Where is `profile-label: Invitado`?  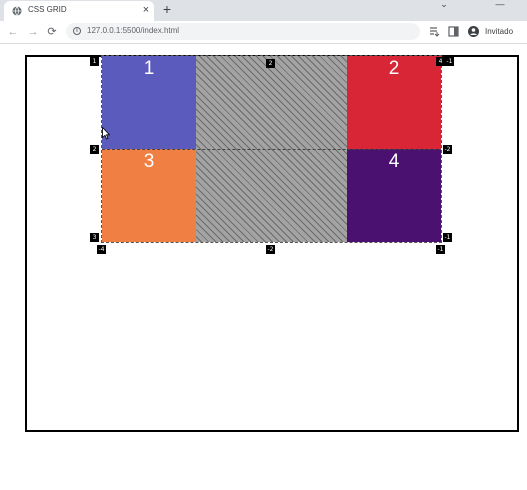 profile-label: Invitado is located at coordinates (499, 31).